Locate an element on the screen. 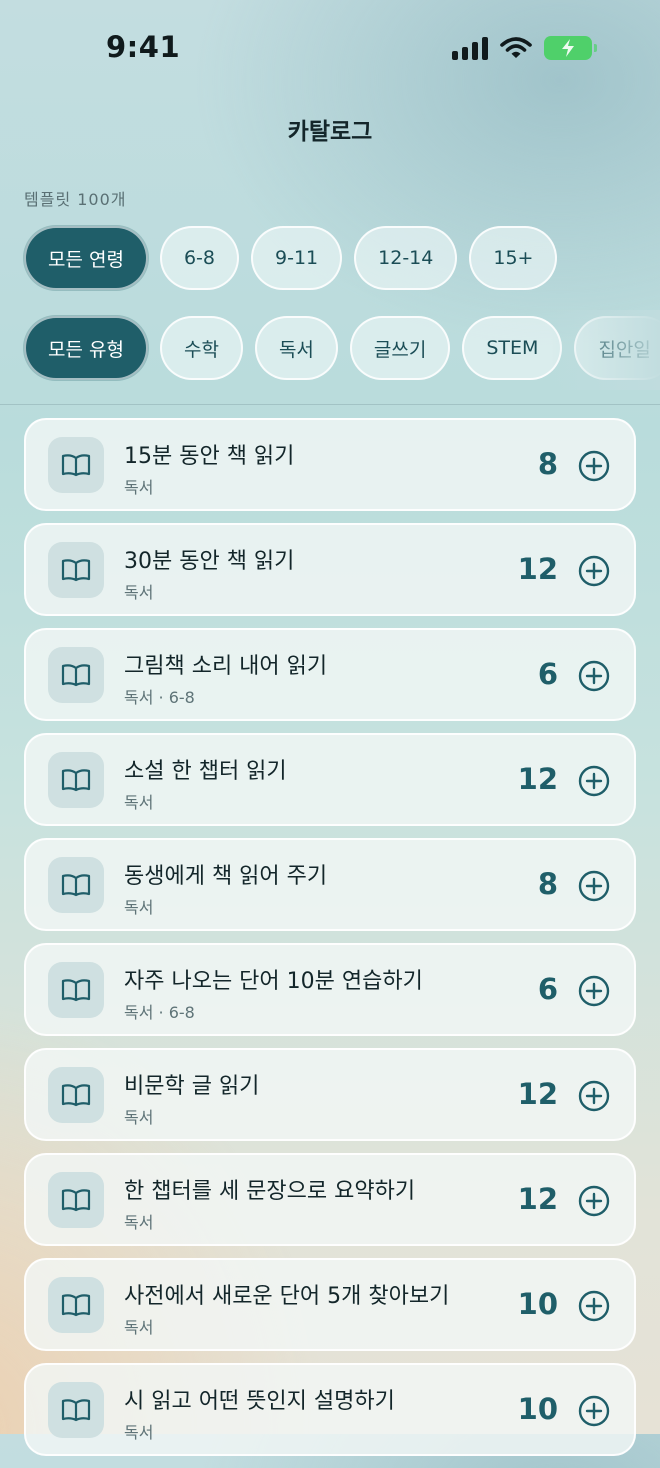 The height and width of the screenshot is (1468, 660). item-title: 15분 동안 책 읽기 is located at coordinates (209, 456).